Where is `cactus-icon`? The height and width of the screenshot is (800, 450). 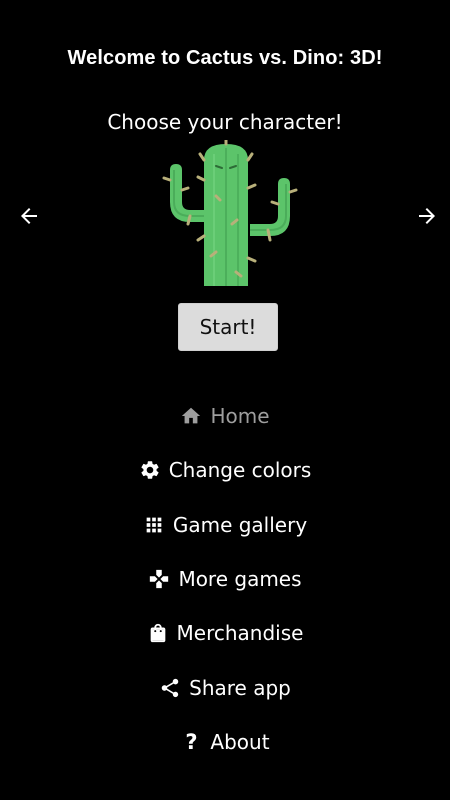
cactus-icon is located at coordinates (230, 212).